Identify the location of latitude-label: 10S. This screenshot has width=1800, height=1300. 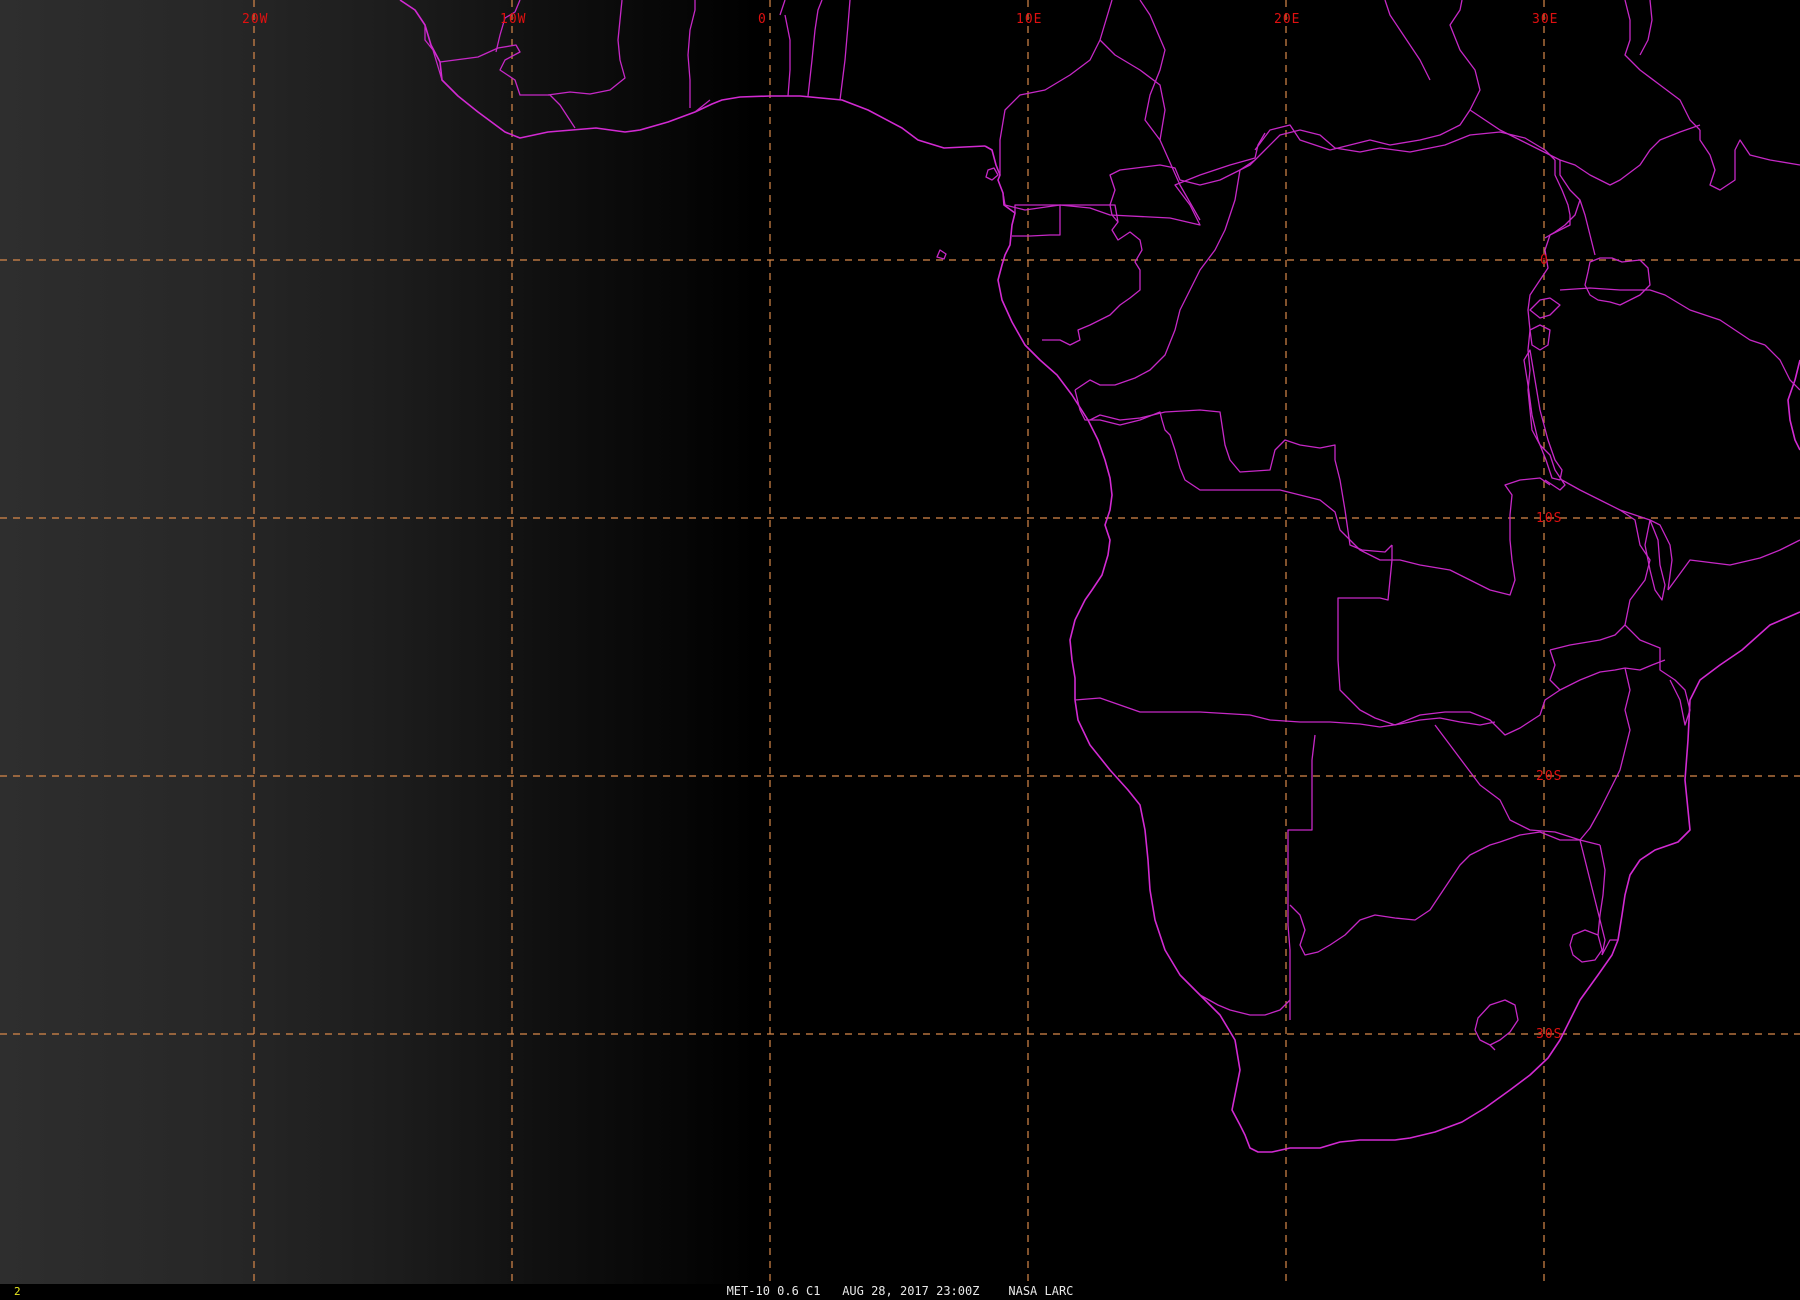
(1549, 518).